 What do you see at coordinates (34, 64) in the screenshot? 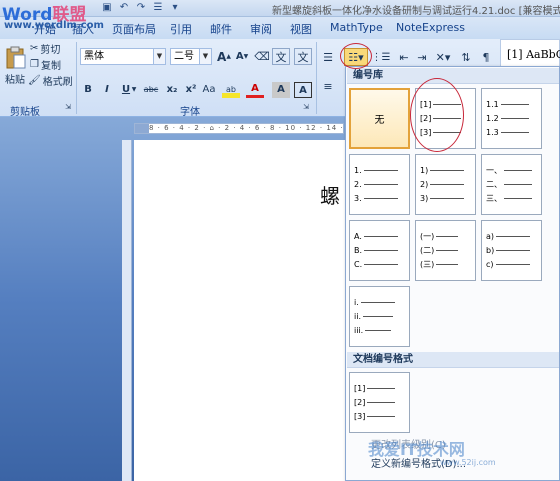
I see `copy-icon: ❐` at bounding box center [34, 64].